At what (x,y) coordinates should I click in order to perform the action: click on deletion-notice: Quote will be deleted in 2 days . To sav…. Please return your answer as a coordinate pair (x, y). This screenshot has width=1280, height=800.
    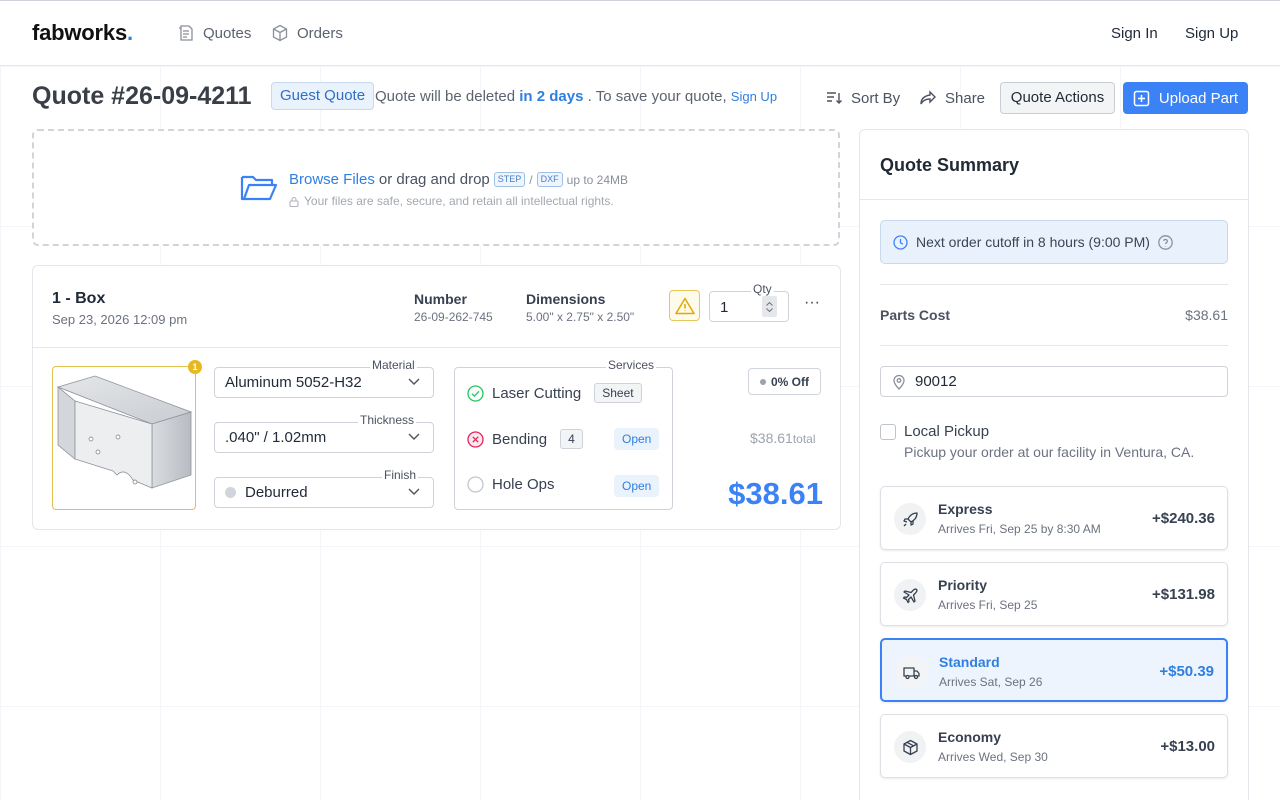
    Looking at the image, I should click on (576, 96).